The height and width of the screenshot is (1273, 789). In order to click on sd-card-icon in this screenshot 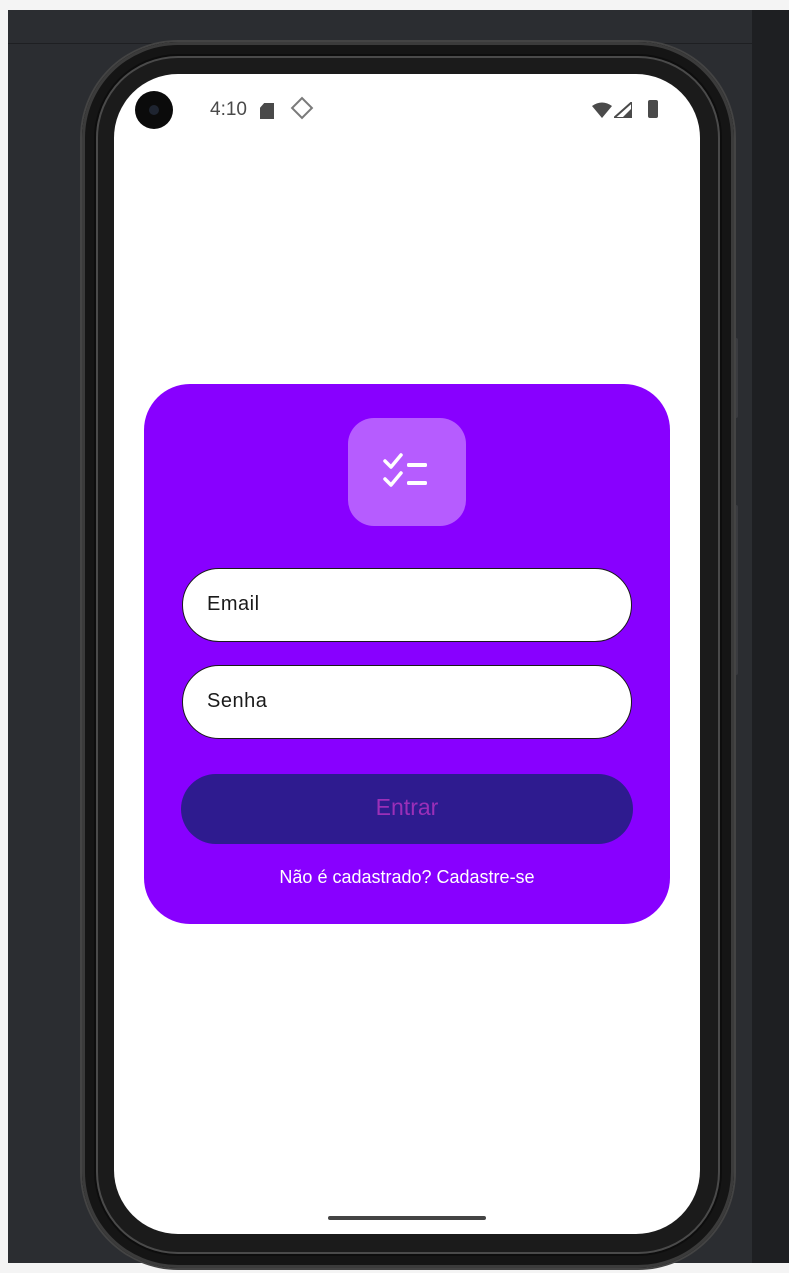, I will do `click(267, 111)`.